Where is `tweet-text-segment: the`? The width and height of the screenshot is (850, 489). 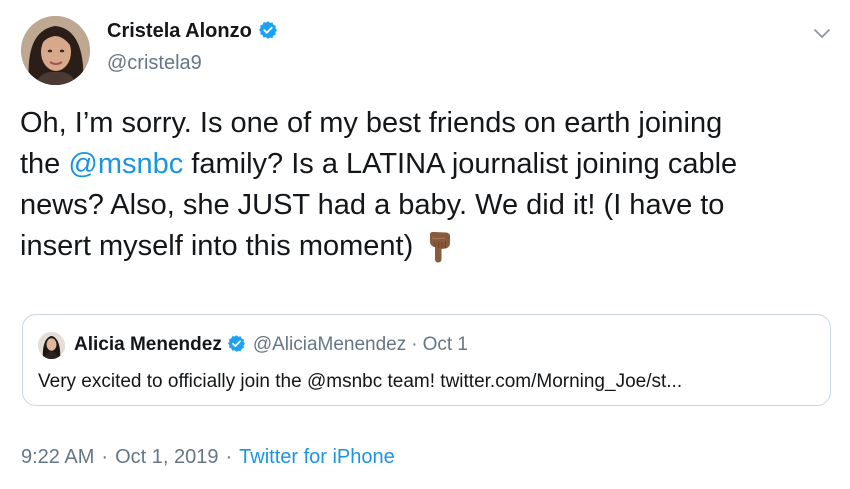
tweet-text-segment: the is located at coordinates (44, 164).